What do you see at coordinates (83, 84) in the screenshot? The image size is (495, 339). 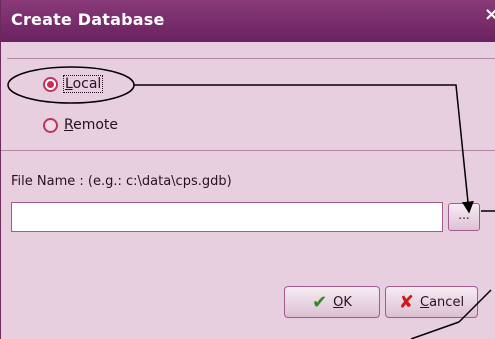 I see `radio-local-label: Local` at bounding box center [83, 84].